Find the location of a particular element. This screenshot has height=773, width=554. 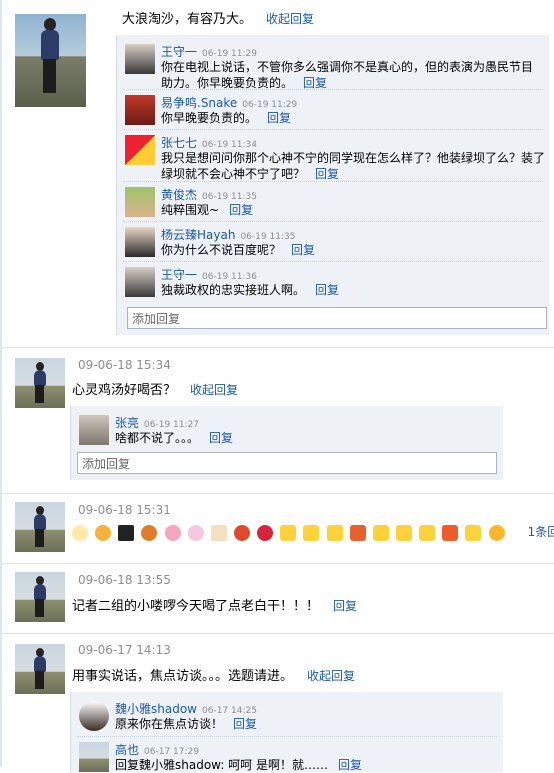

comment-text: 独裁政权的忠实接班人啊。 is located at coordinates (233, 290).